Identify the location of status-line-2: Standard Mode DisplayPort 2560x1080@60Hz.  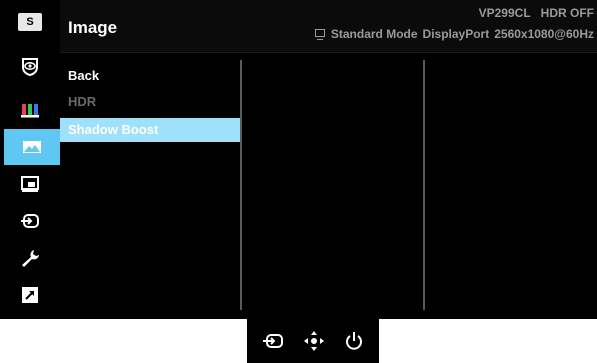
(454, 34).